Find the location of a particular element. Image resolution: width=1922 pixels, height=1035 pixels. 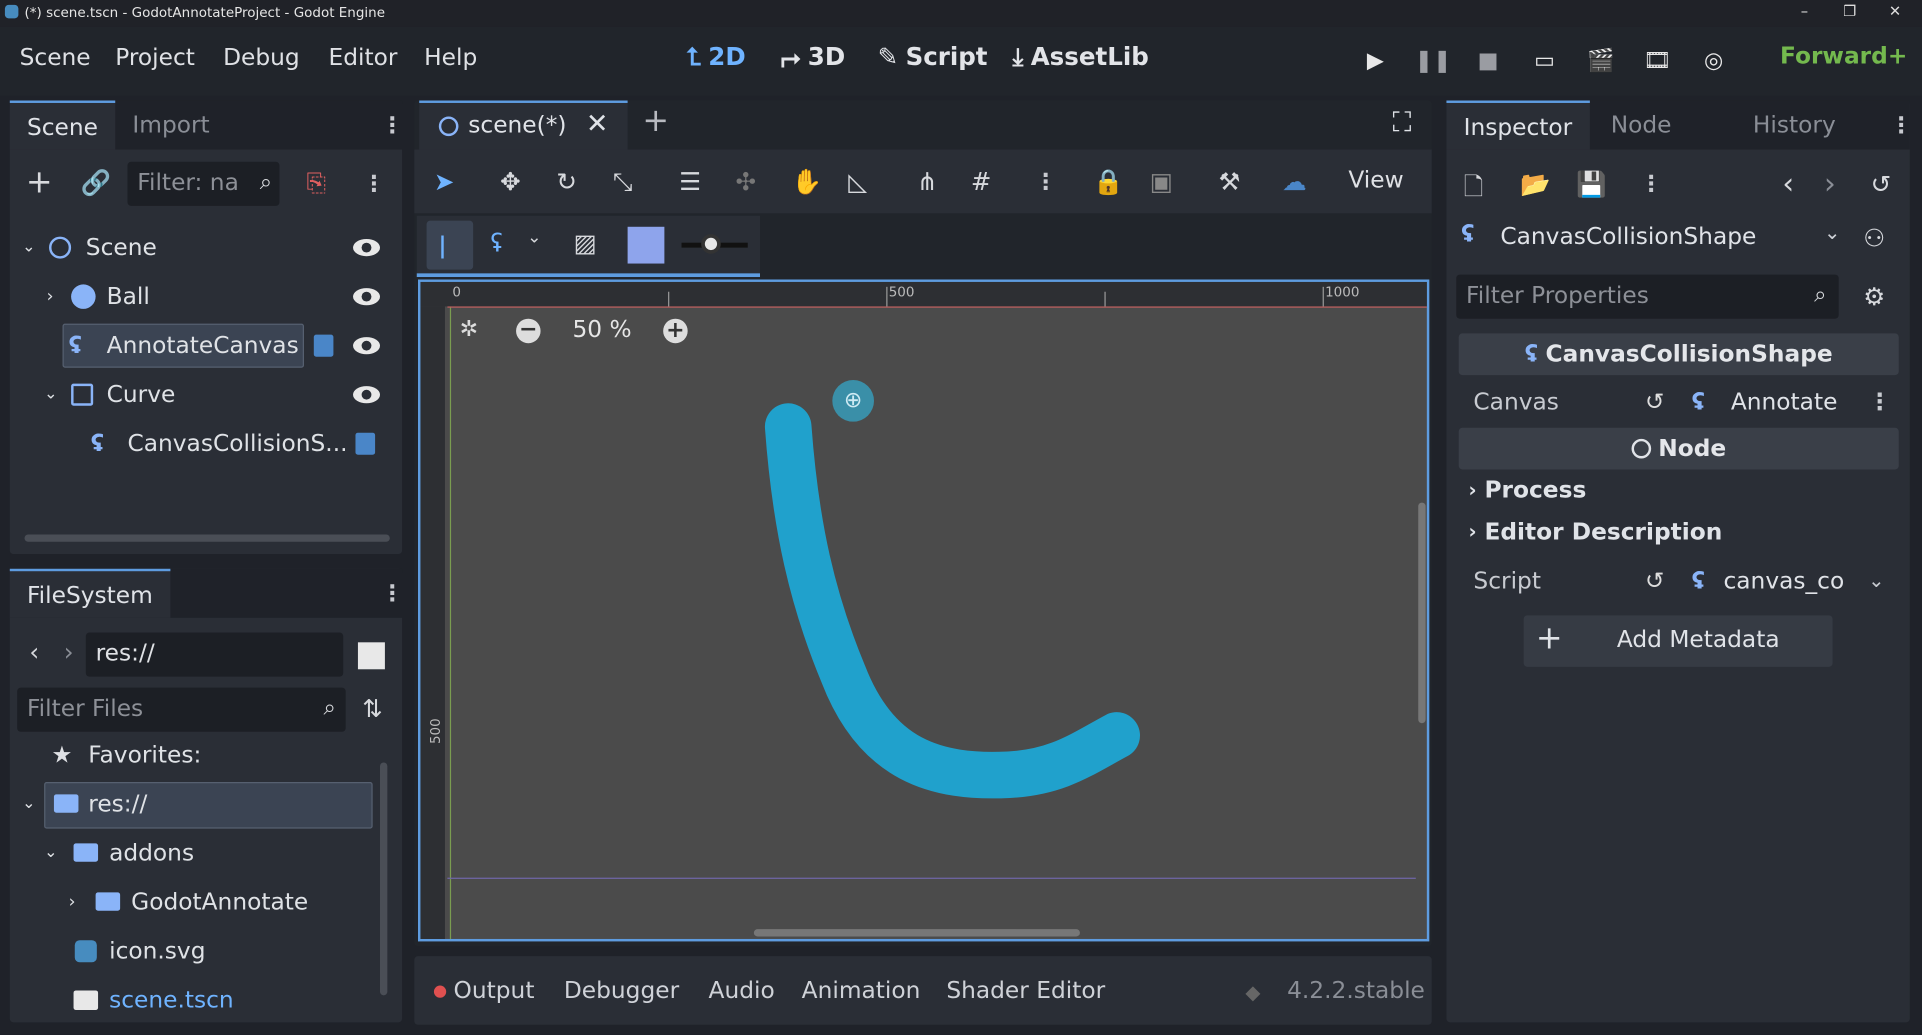

new-tab-icon: + is located at coordinates (655, 121).